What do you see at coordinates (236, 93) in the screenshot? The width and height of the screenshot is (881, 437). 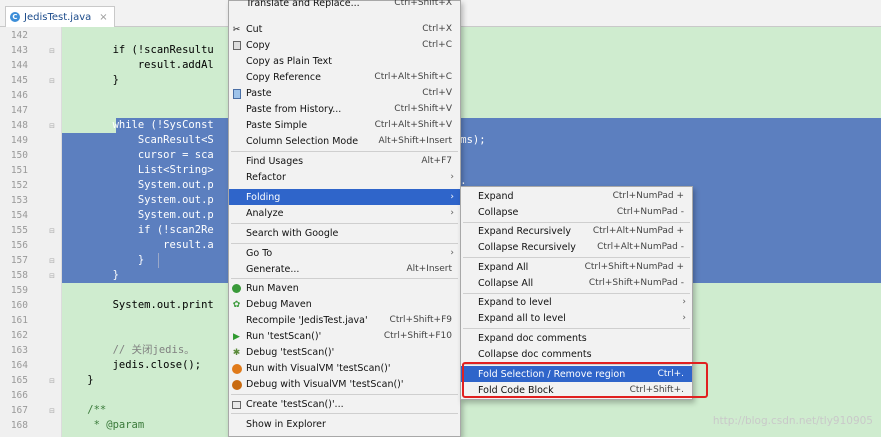 I see `paste-icon` at bounding box center [236, 93].